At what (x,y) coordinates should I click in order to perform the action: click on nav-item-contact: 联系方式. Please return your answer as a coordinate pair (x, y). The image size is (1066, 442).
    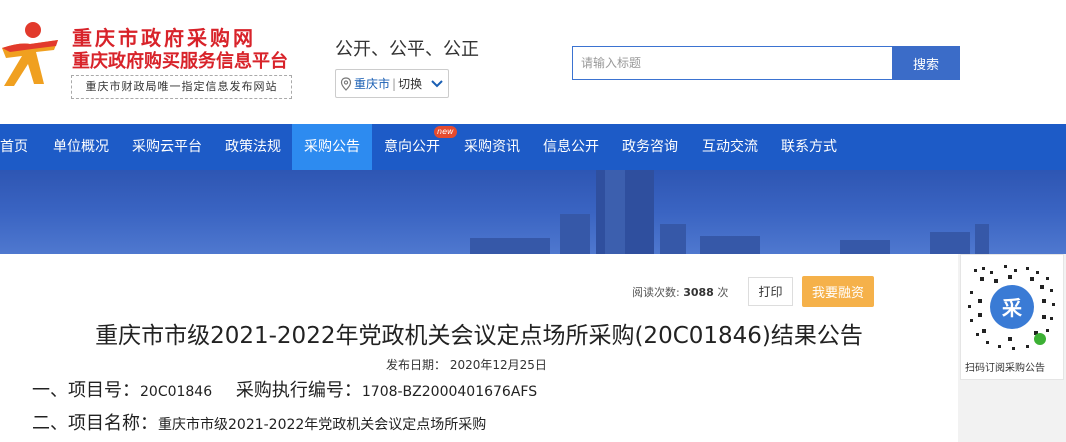
    Looking at the image, I should click on (809, 147).